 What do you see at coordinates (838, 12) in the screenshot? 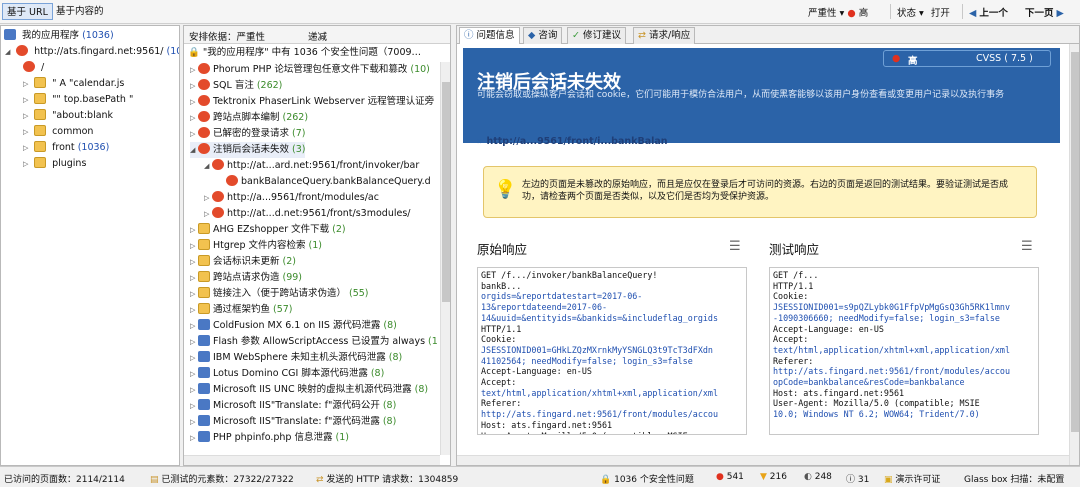
I see `severity-dropdown: 严重性 ▾ ● 高` at bounding box center [838, 12].